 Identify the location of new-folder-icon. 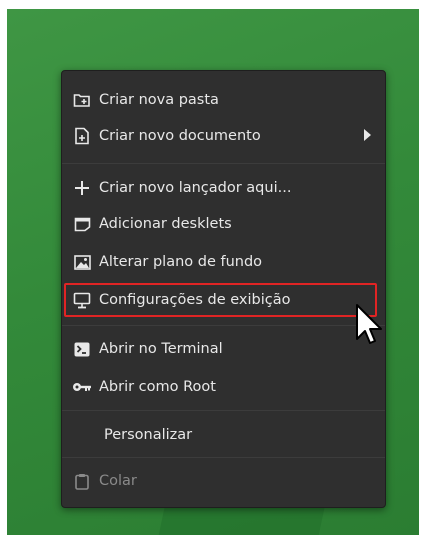
(82, 100).